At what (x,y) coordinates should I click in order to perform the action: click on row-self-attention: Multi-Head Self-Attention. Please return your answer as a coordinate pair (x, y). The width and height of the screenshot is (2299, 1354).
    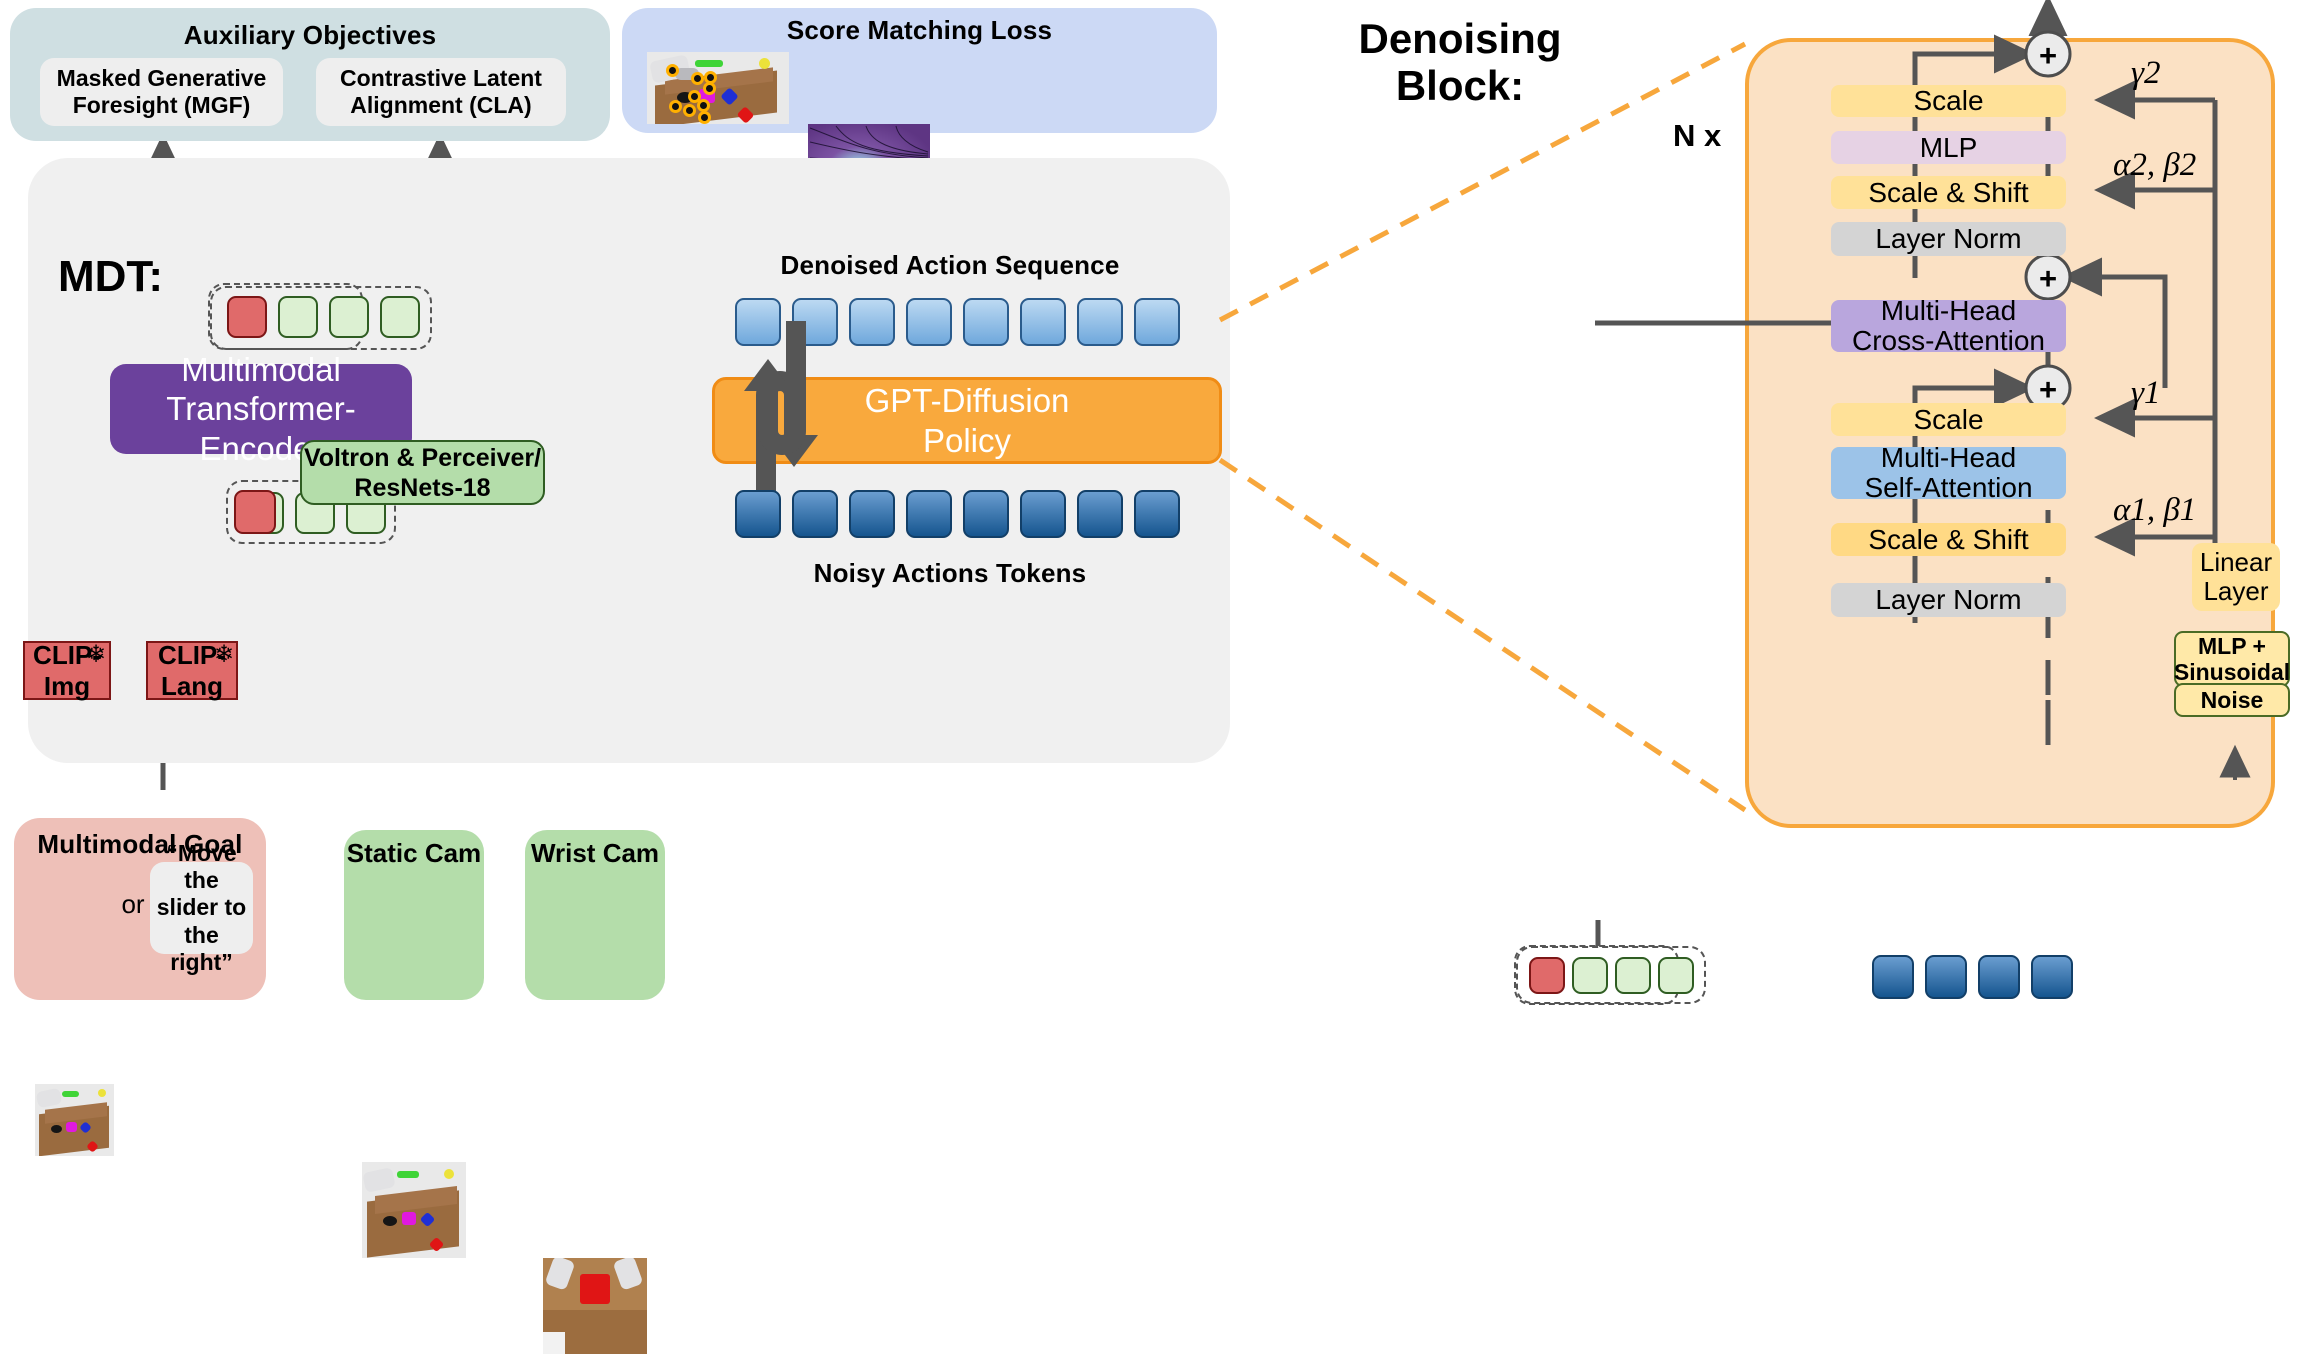
    Looking at the image, I should click on (1948, 472).